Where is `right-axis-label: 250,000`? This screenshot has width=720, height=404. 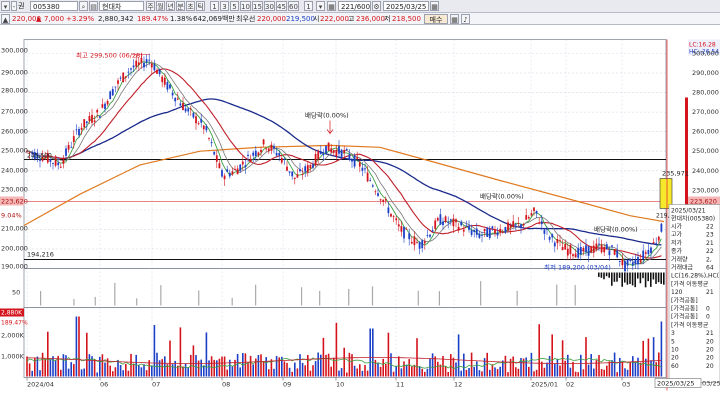
right-axis-label: 250,000 is located at coordinates (705, 151).